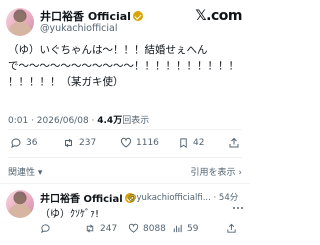  Describe the element at coordinates (20, 204) in the screenshot. I see `reply-avatar` at that location.